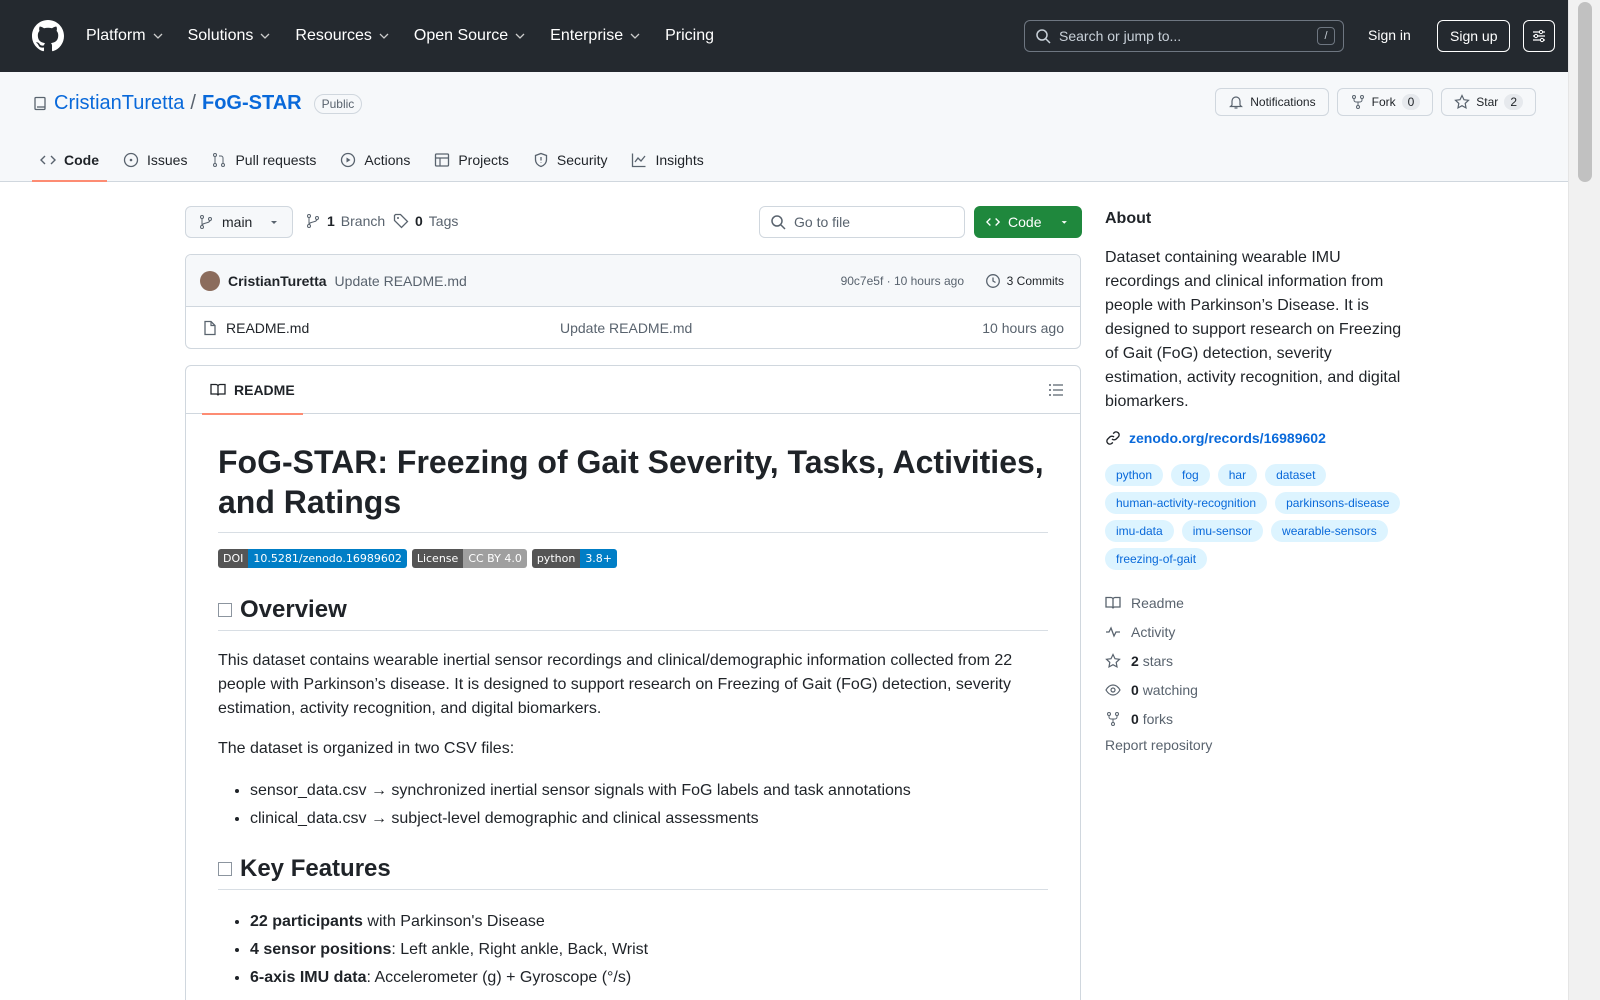 This screenshot has height=1000, width=1600. I want to click on activity-link: Activity, so click(1255, 631).